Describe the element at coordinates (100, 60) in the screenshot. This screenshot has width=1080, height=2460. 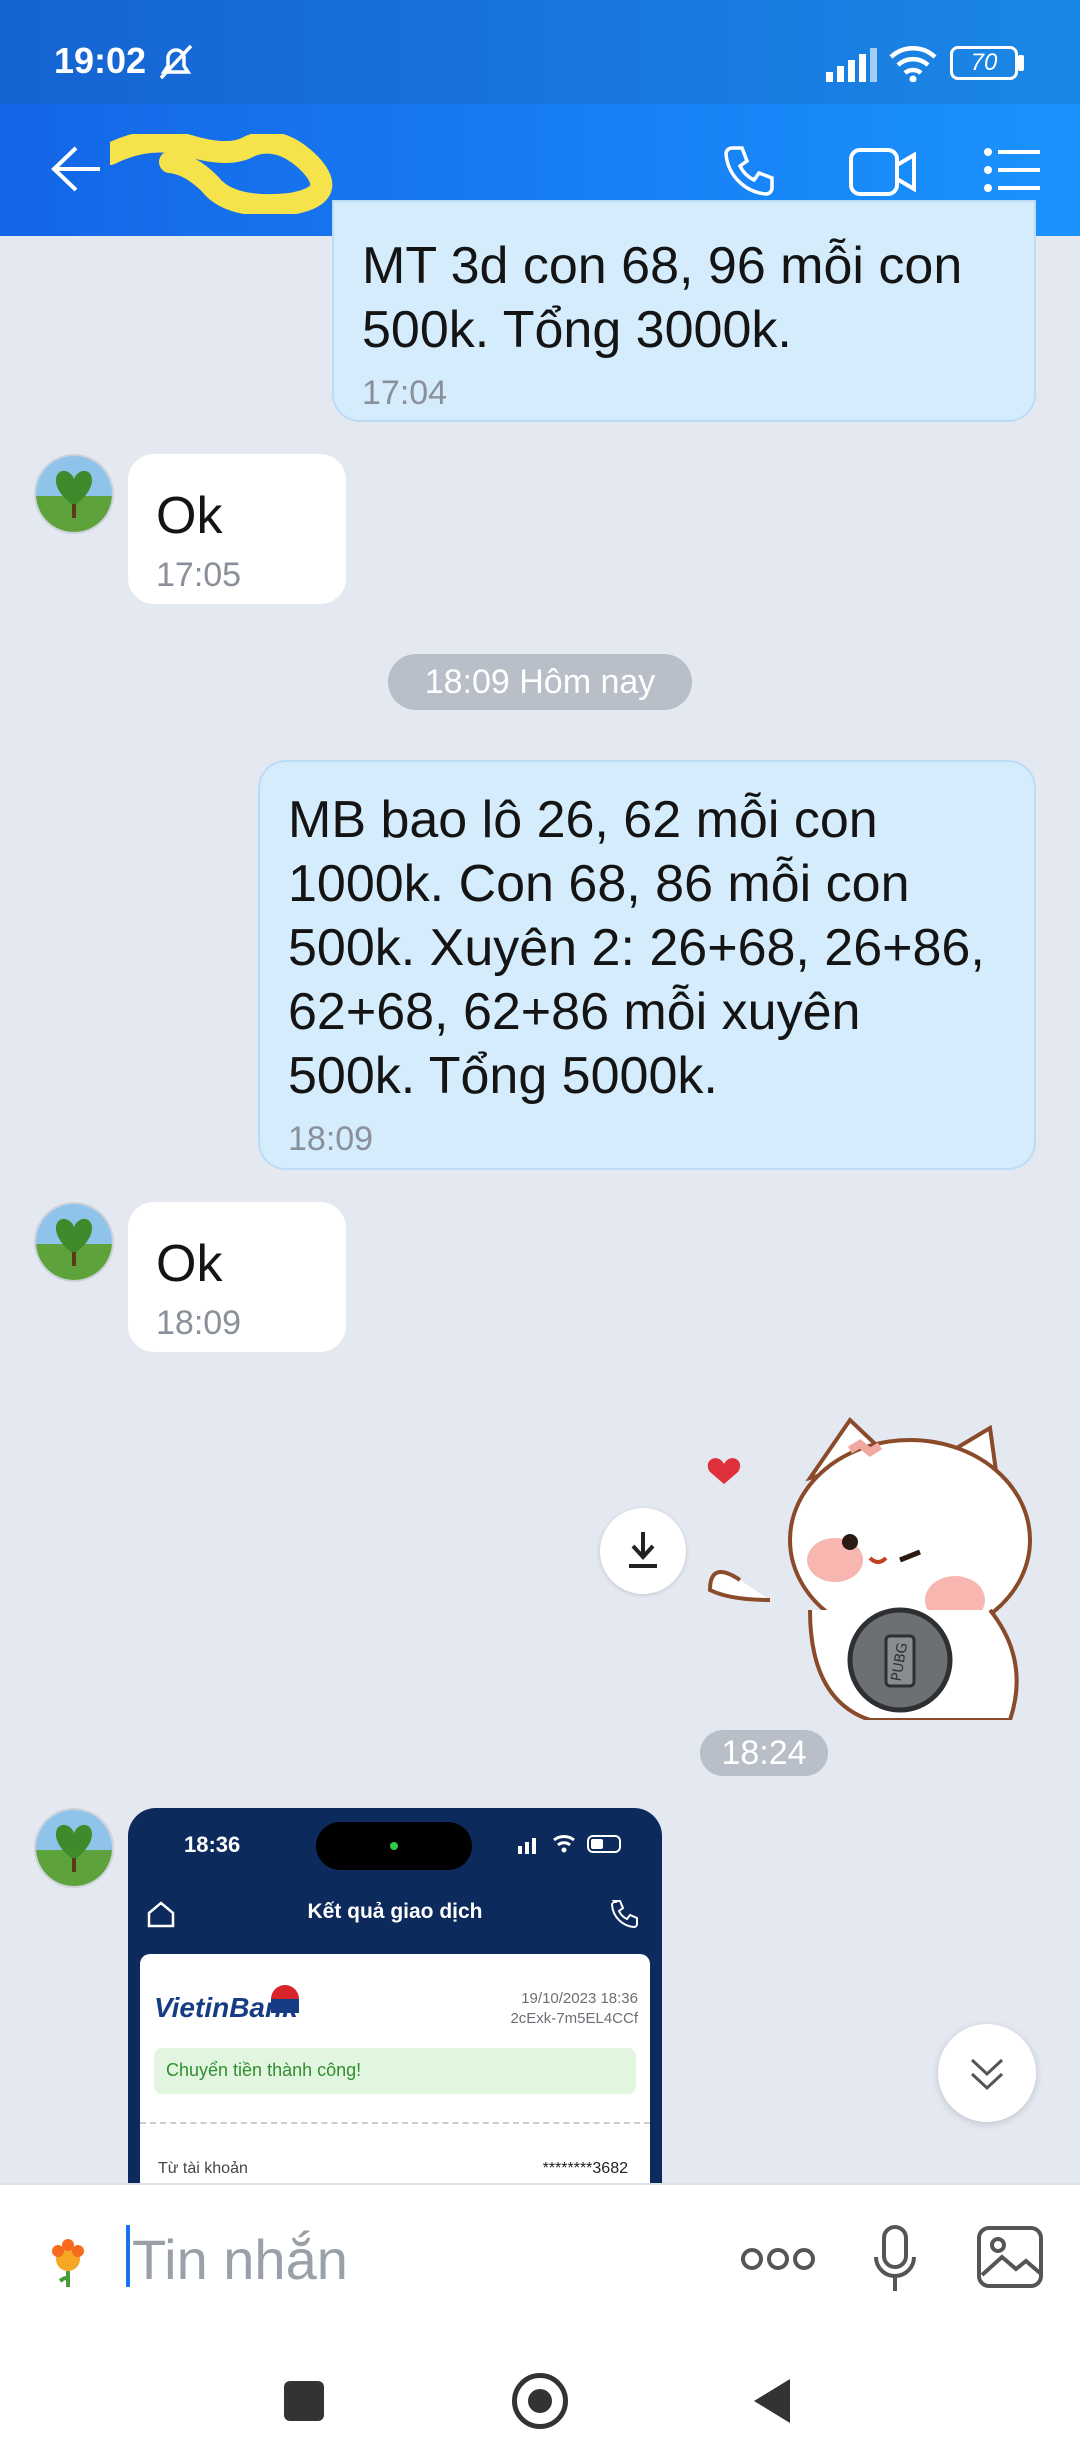
I see `status-time: 19:02` at that location.